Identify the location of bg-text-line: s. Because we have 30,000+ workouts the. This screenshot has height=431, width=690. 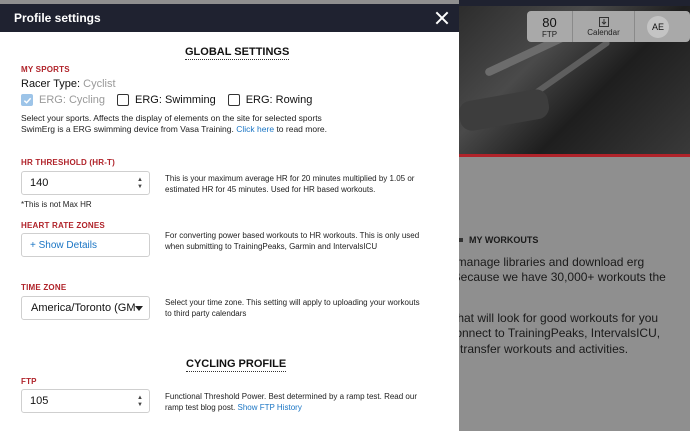
(553, 277).